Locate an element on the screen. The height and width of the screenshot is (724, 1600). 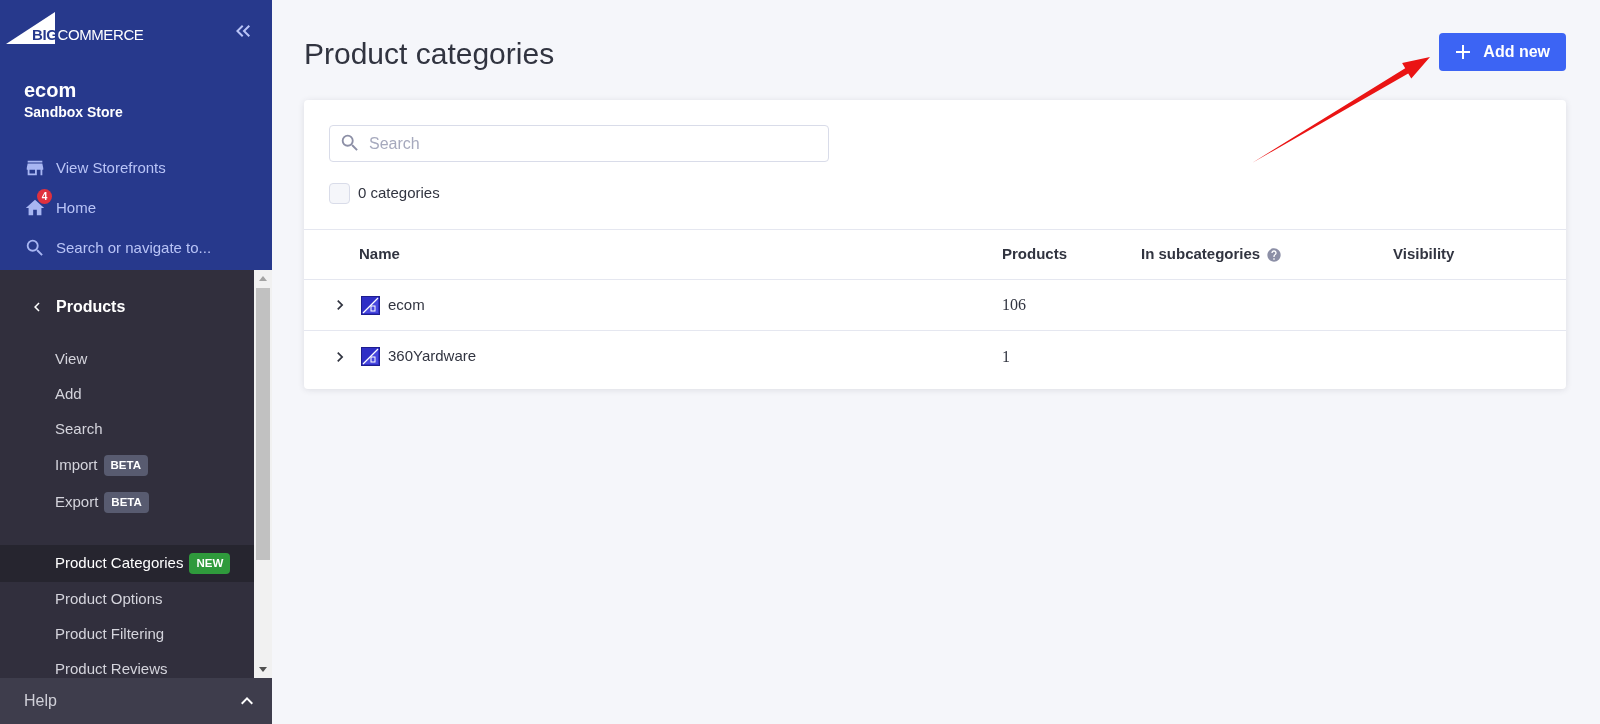
scrollbar is located at coordinates (263, 474).